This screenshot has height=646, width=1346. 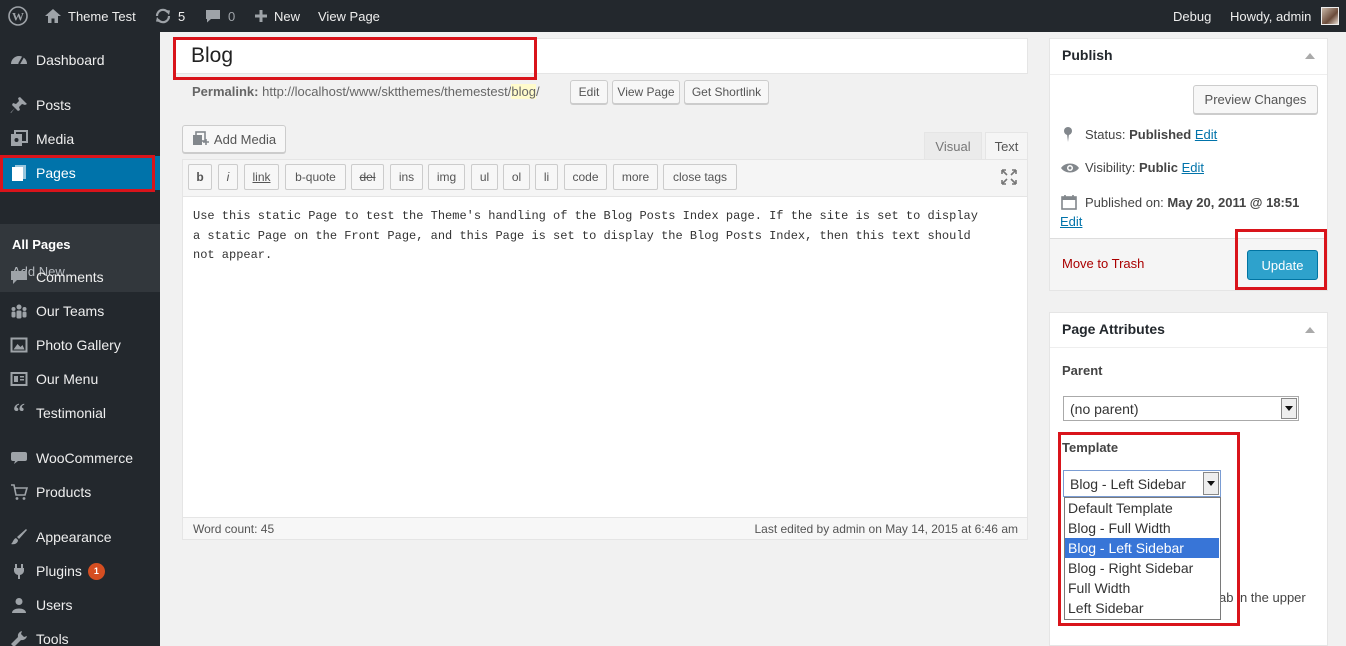 I want to click on debug-label: Debug, so click(x=1192, y=16).